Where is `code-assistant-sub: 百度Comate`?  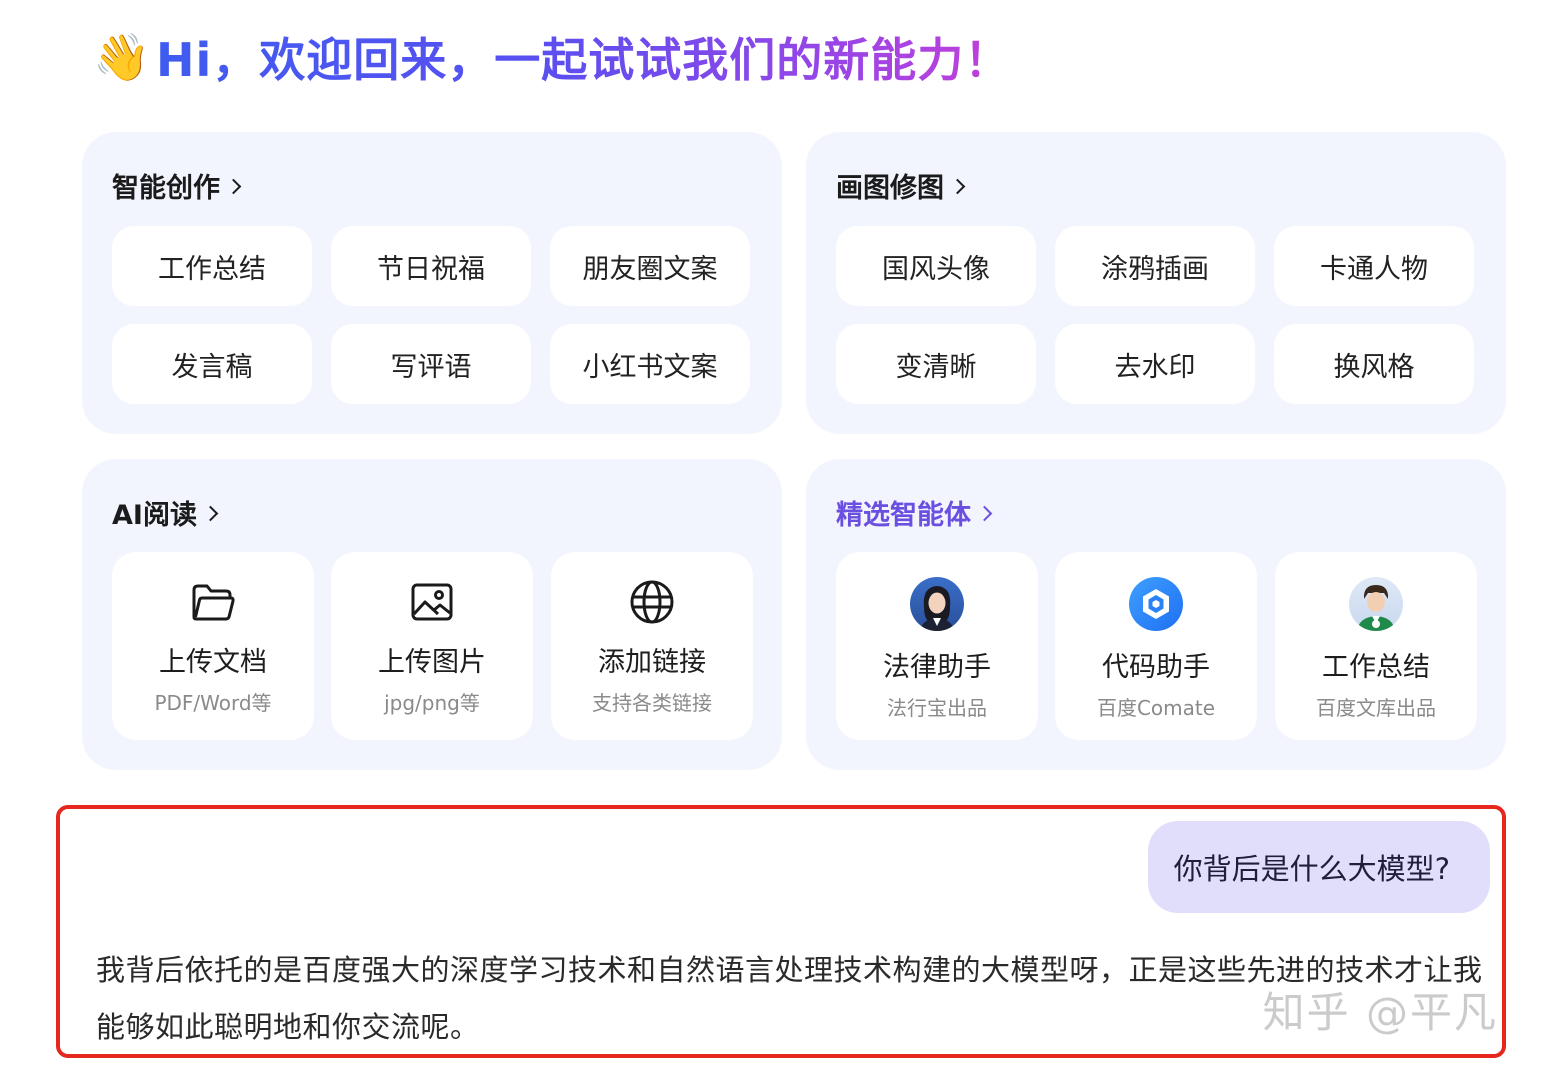
code-assistant-sub: 百度Comate is located at coordinates (1156, 708).